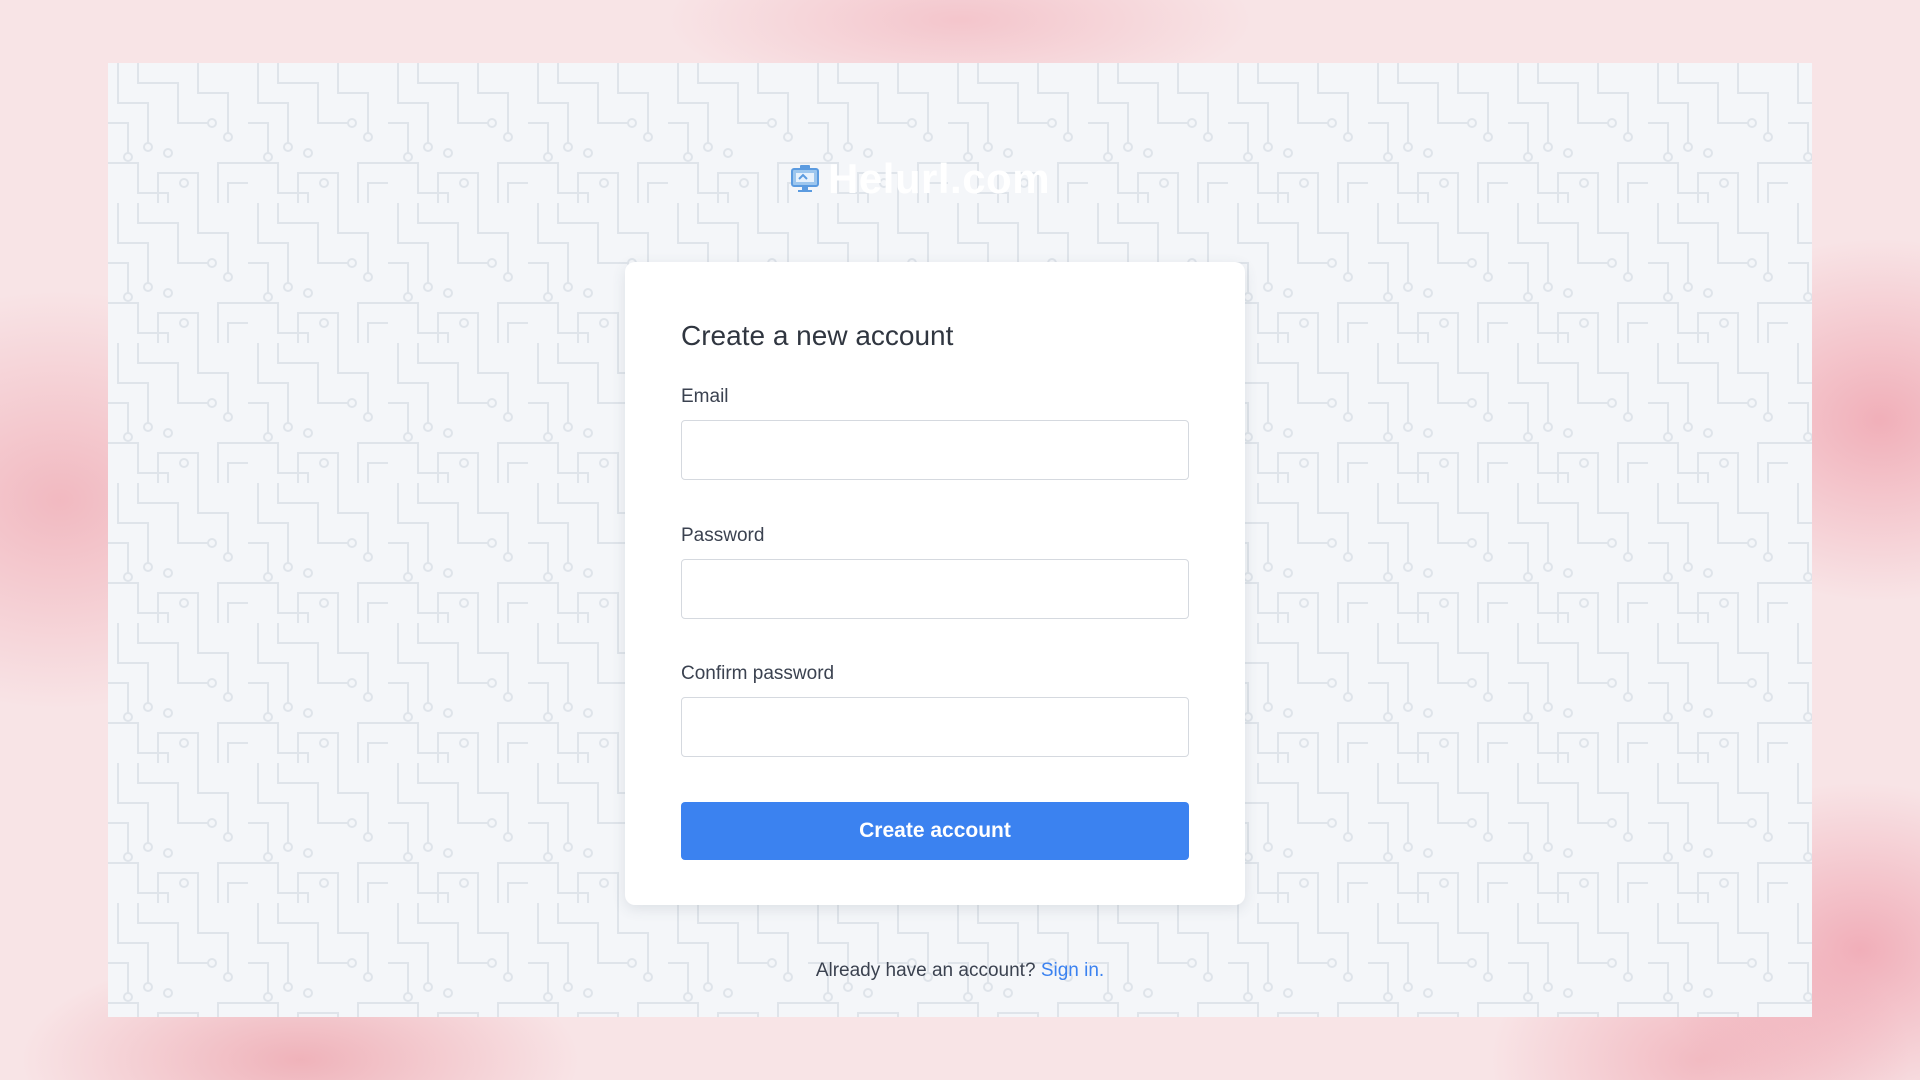  What do you see at coordinates (1072, 970) in the screenshot?
I see `sign-in-link: Sign in.` at bounding box center [1072, 970].